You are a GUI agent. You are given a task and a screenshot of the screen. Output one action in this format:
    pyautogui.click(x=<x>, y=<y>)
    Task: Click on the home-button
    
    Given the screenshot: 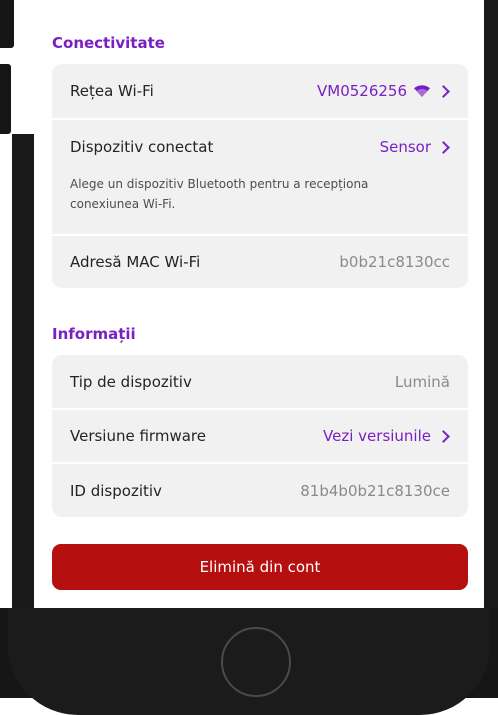 What is the action you would take?
    pyautogui.click(x=256, y=662)
    